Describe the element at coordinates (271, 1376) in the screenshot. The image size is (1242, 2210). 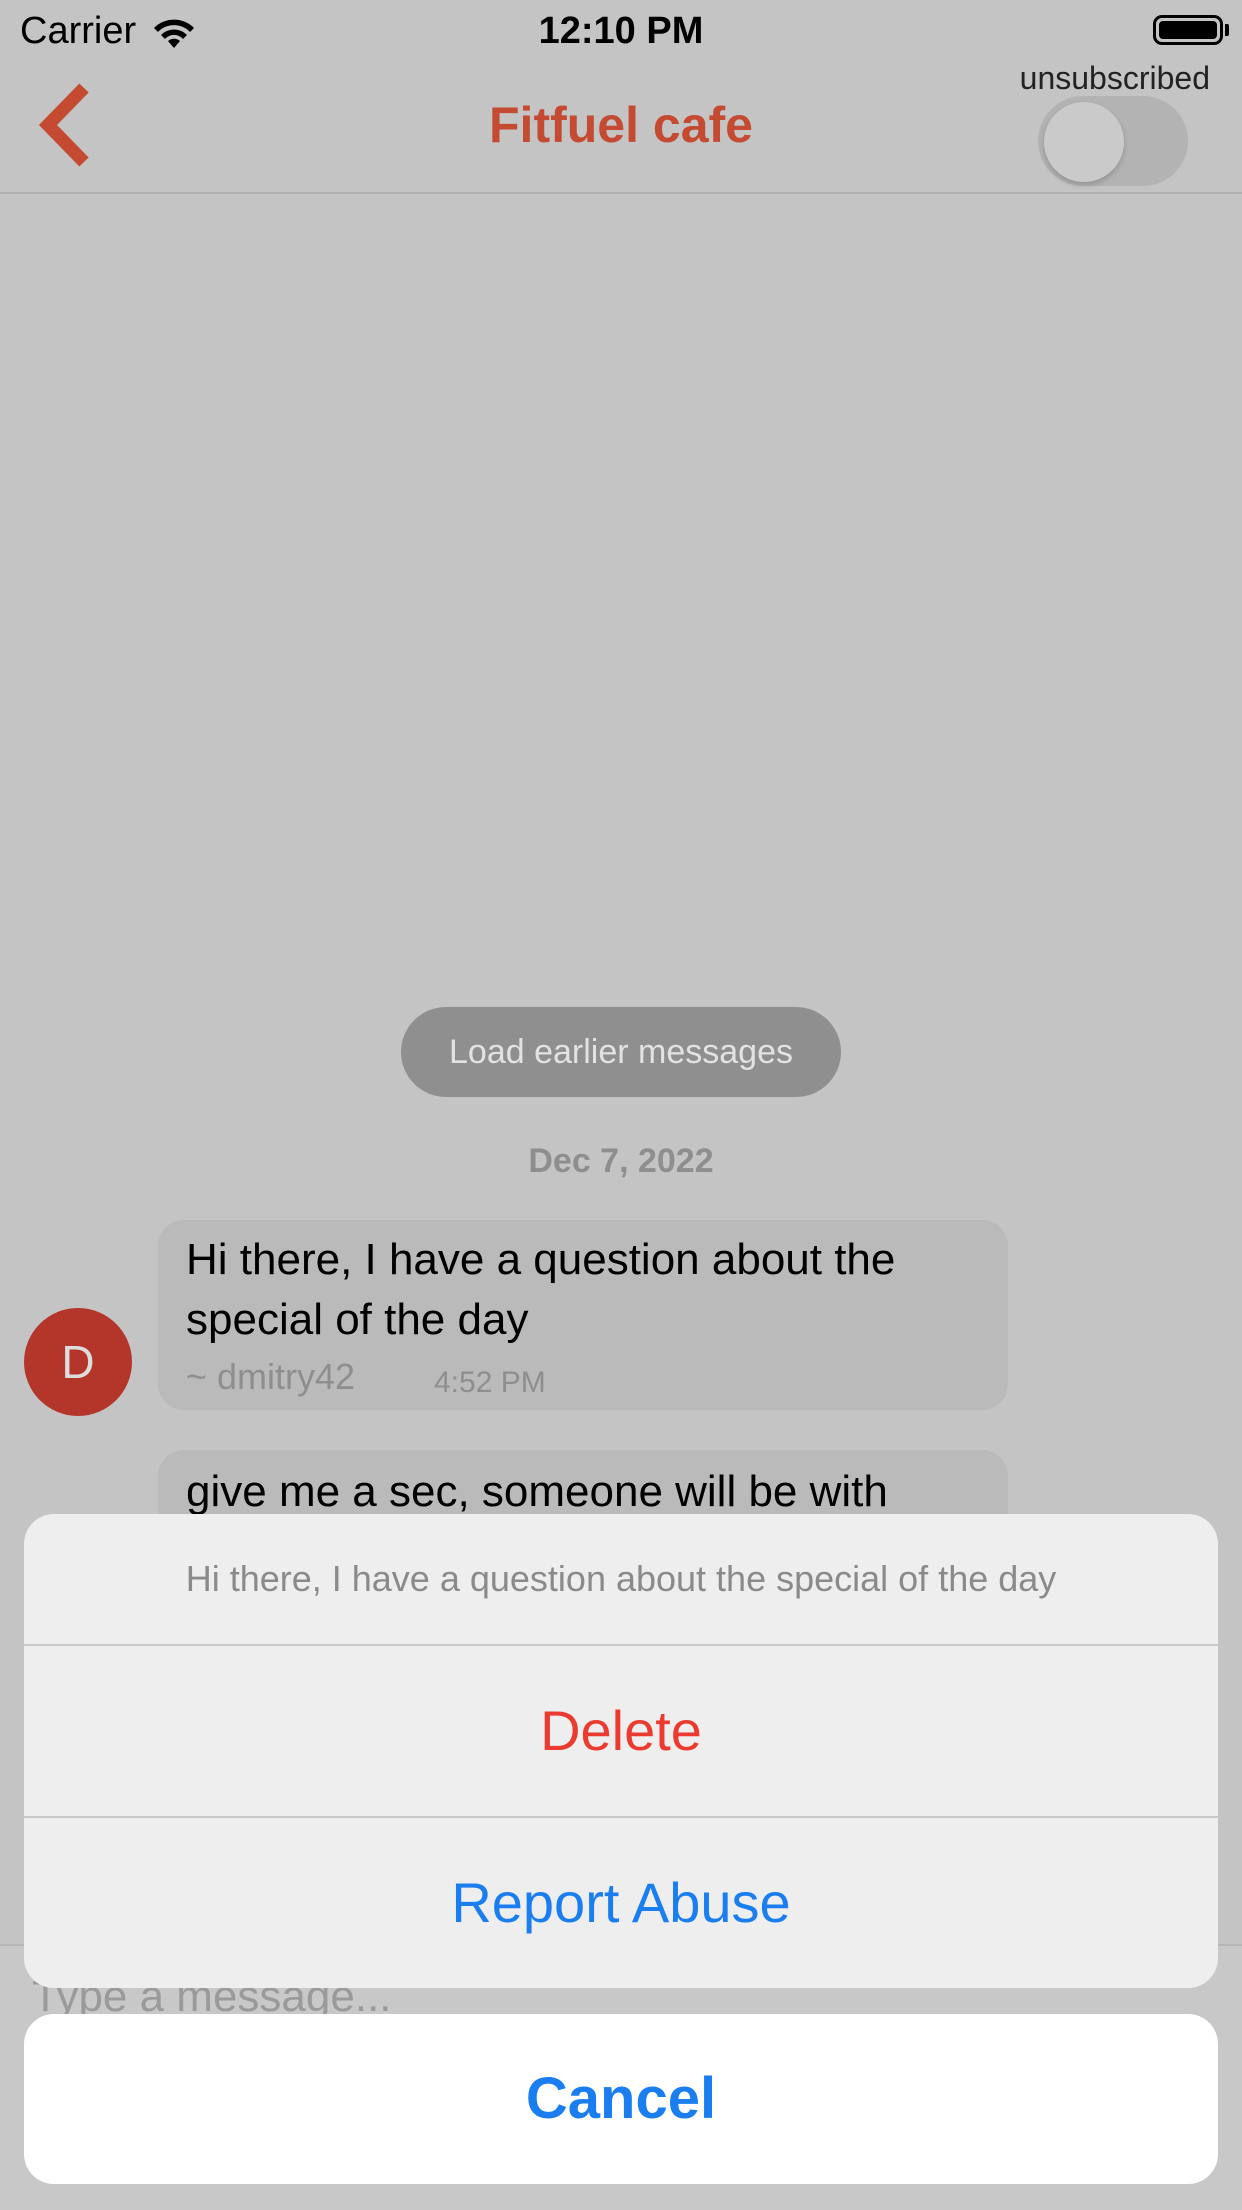
I see `message-username: ~ dmitry42` at that location.